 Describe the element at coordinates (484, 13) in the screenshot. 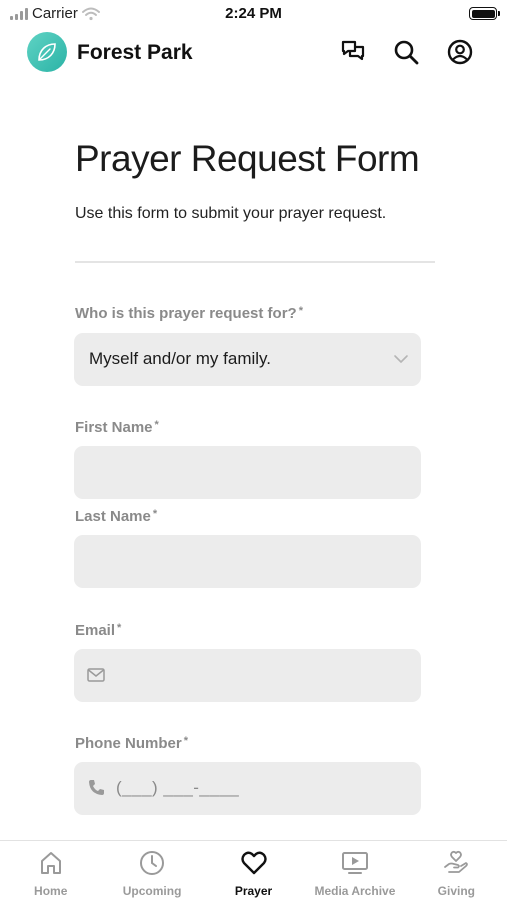

I see `battery-icon` at that location.